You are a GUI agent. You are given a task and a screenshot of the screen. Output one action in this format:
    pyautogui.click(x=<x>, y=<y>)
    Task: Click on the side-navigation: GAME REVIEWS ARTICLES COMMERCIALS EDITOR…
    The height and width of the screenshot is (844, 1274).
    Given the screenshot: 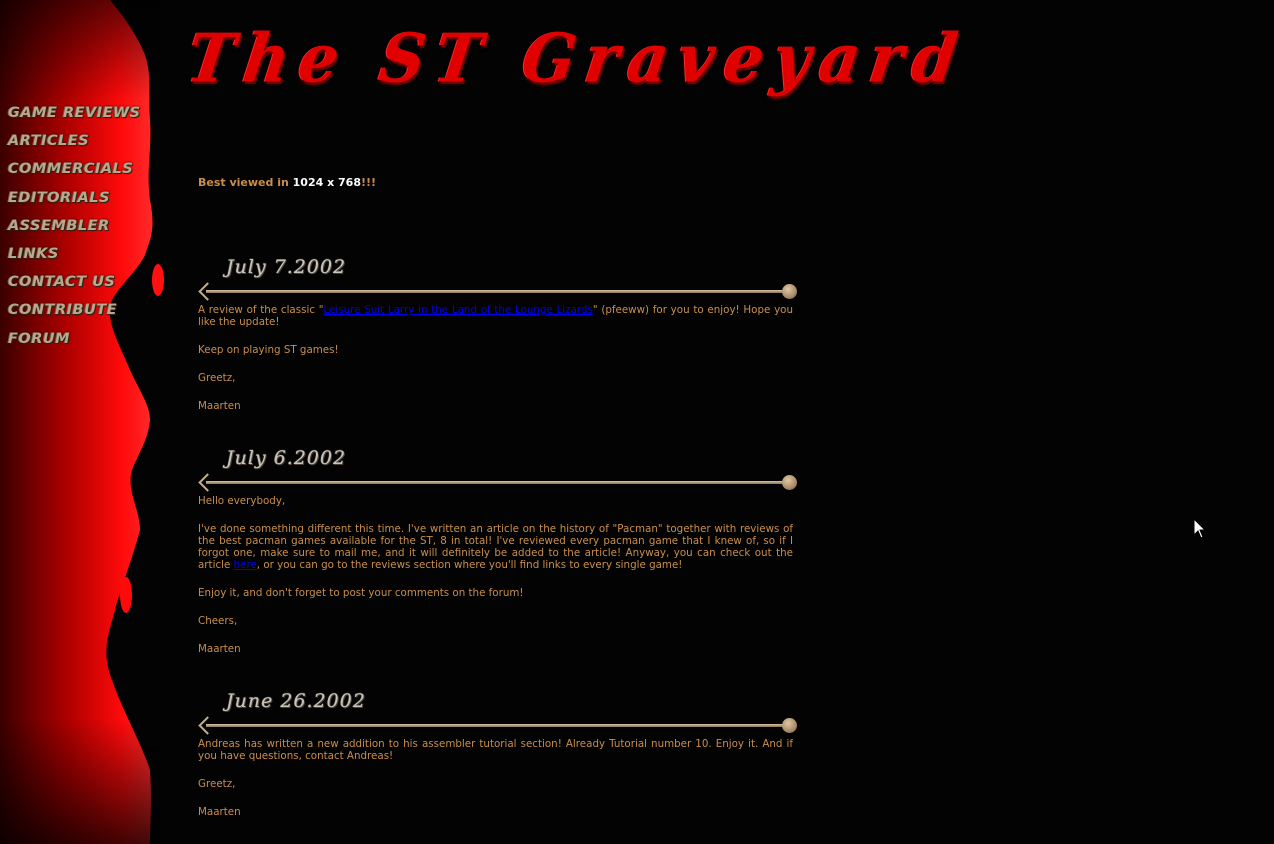 What is the action you would take?
    pyautogui.click(x=74, y=229)
    